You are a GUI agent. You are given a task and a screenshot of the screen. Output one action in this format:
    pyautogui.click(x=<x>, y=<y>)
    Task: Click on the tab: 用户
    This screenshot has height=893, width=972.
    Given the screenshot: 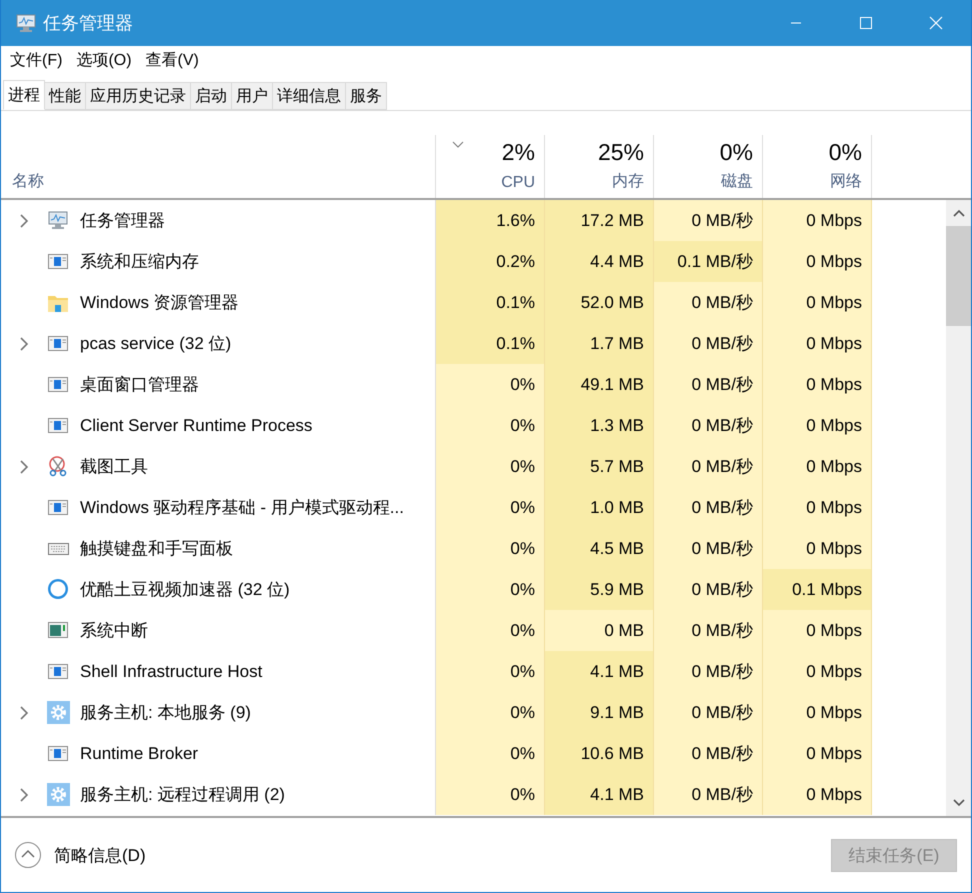 What is the action you would take?
    pyautogui.click(x=252, y=96)
    